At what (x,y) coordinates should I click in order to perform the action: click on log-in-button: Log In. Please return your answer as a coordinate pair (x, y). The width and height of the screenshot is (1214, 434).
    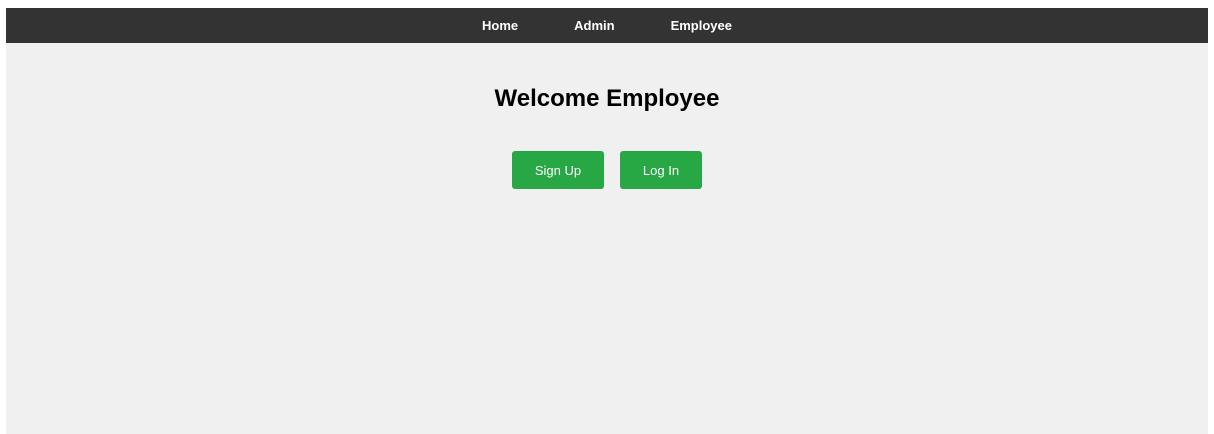
    Looking at the image, I should click on (661, 170).